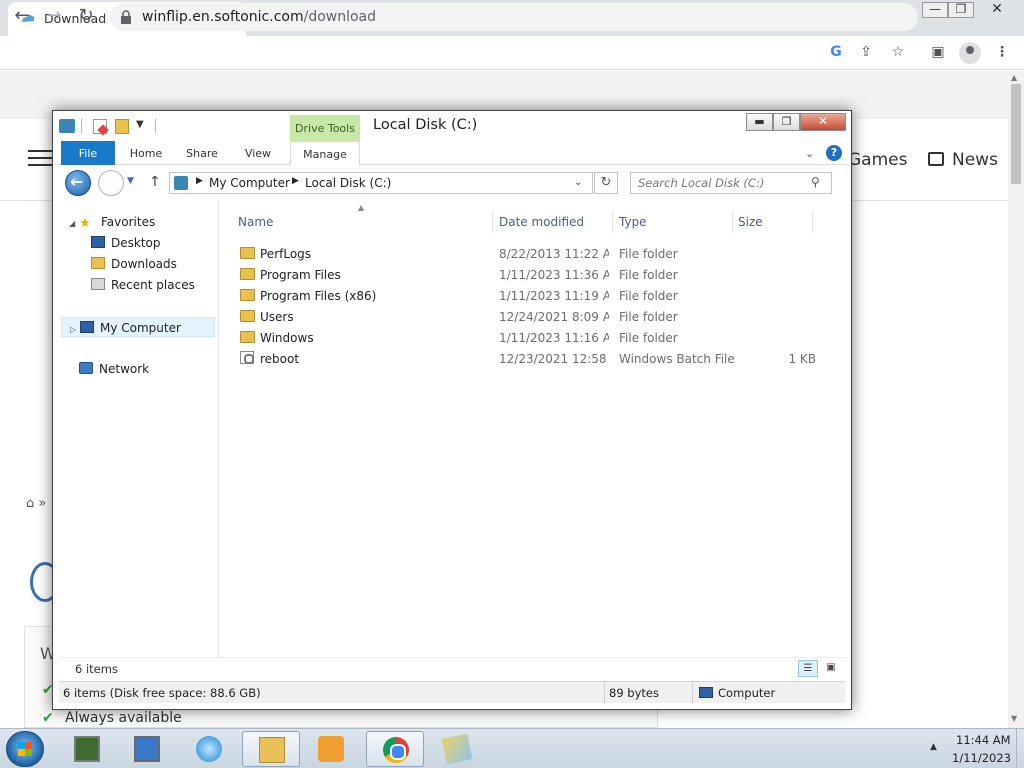  What do you see at coordinates (111, 183) in the screenshot?
I see `forward-button-icon` at bounding box center [111, 183].